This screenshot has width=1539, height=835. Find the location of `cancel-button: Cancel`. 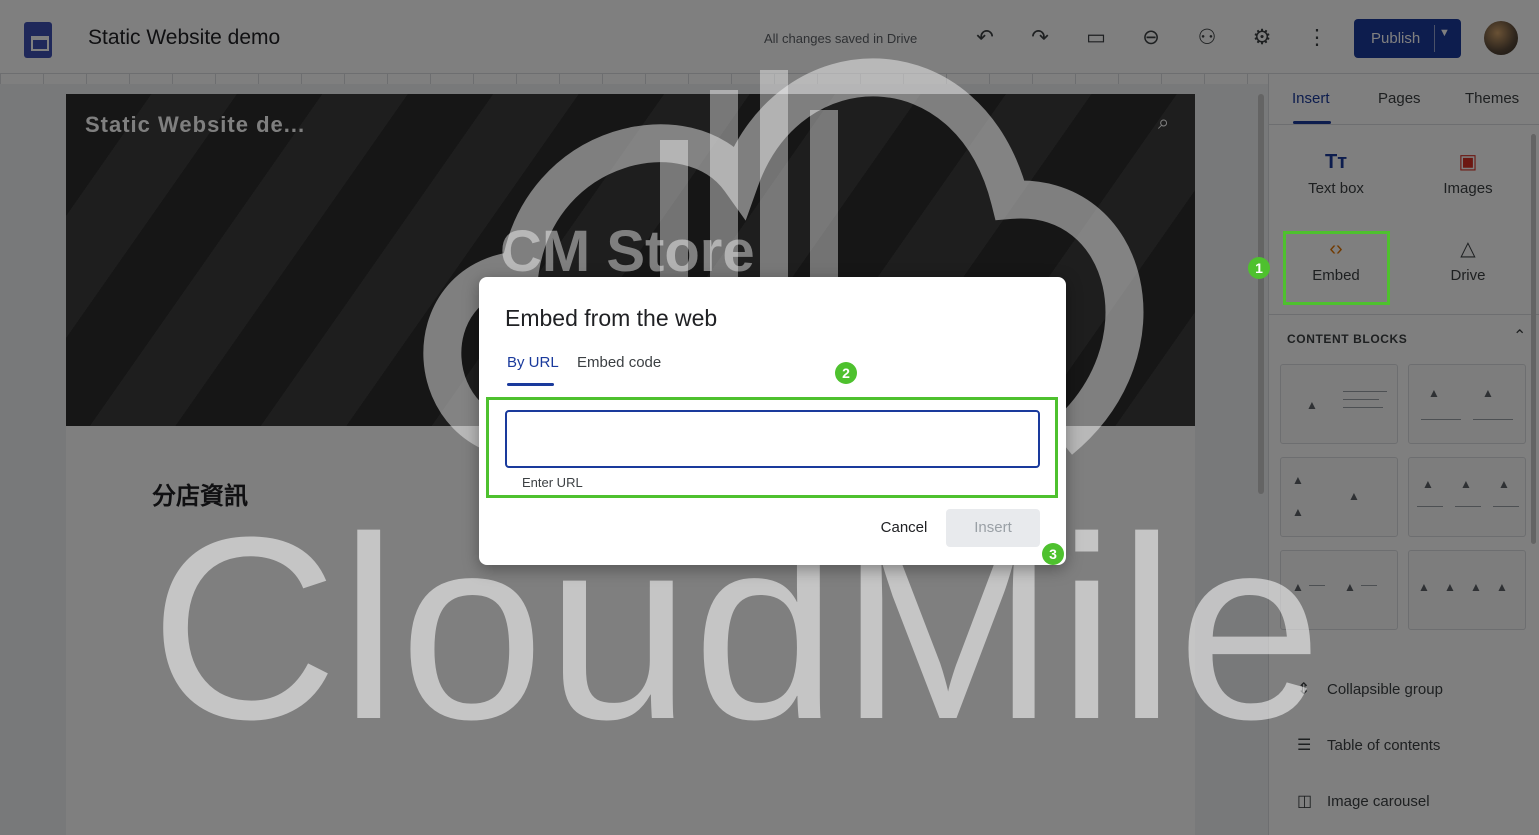

cancel-button: Cancel is located at coordinates (904, 528).